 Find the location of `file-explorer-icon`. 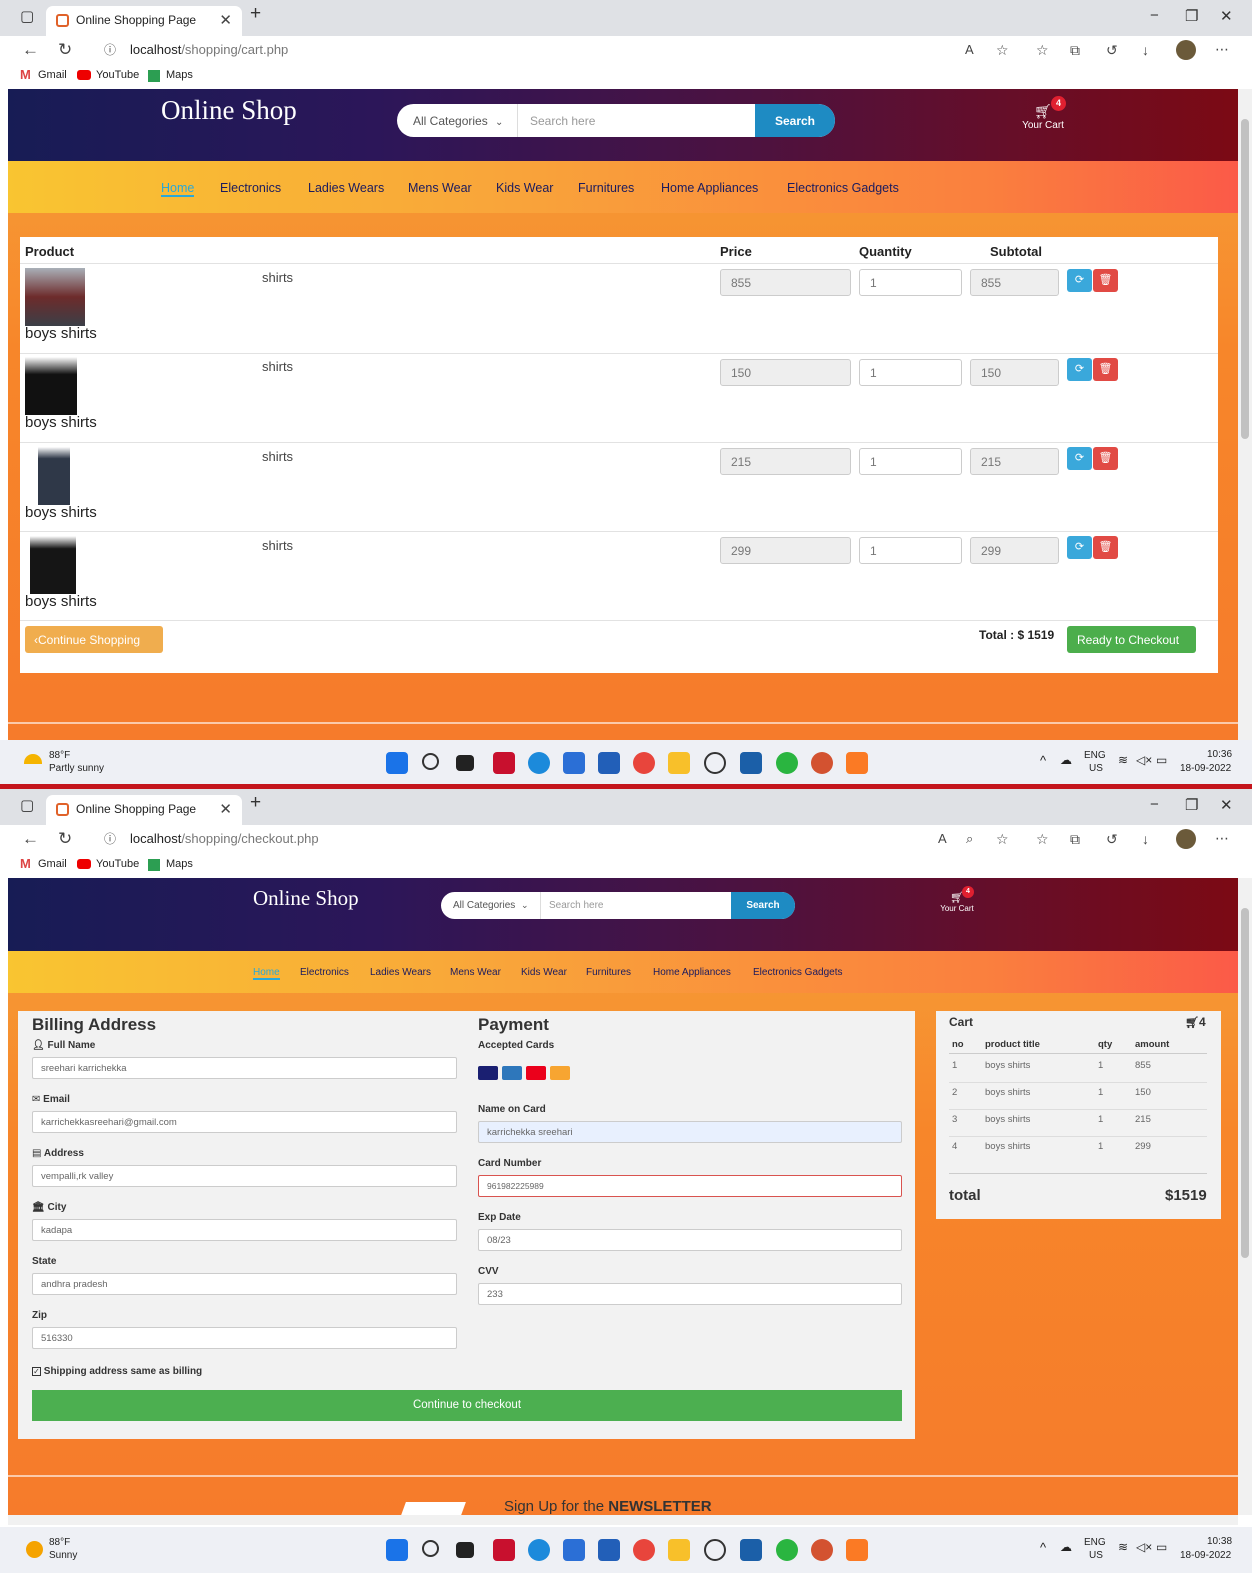

file-explorer-icon is located at coordinates (679, 1550).